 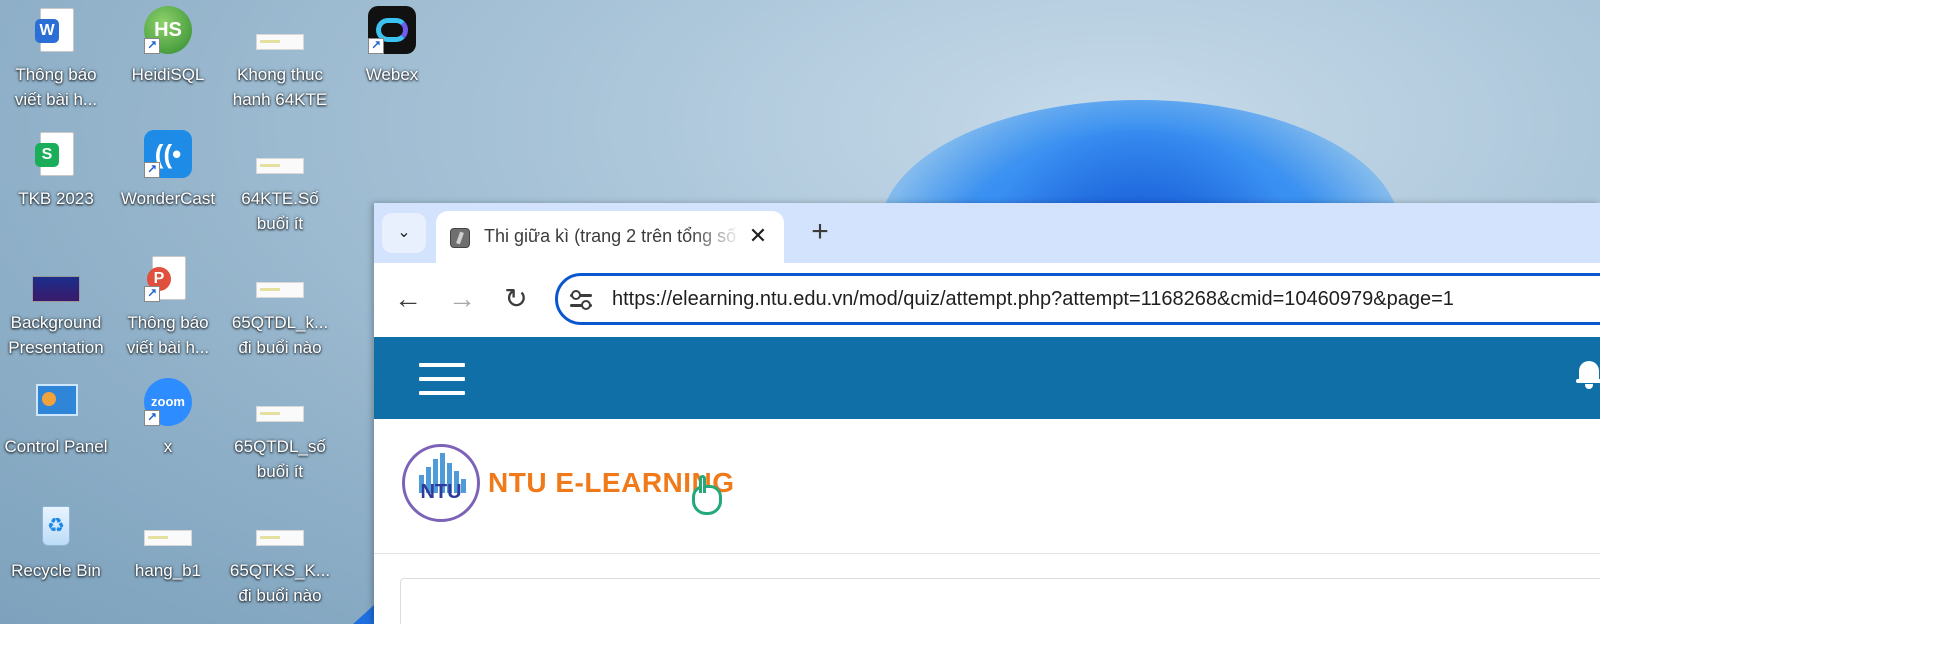 I want to click on back-button: ←, so click(x=408, y=300).